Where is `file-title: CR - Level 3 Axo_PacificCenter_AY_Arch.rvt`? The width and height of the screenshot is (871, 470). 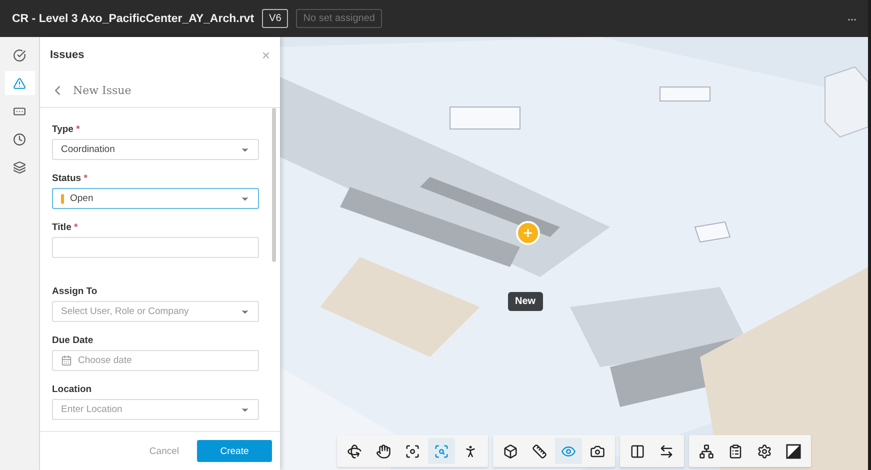
file-title: CR - Level 3 Axo_PacificCenter_AY_Arch.rvt is located at coordinates (133, 18).